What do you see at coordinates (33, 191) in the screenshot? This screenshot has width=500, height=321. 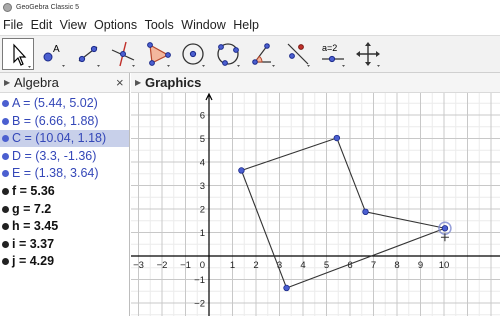 I see `algebra-item-text: f = 5.36` at bounding box center [33, 191].